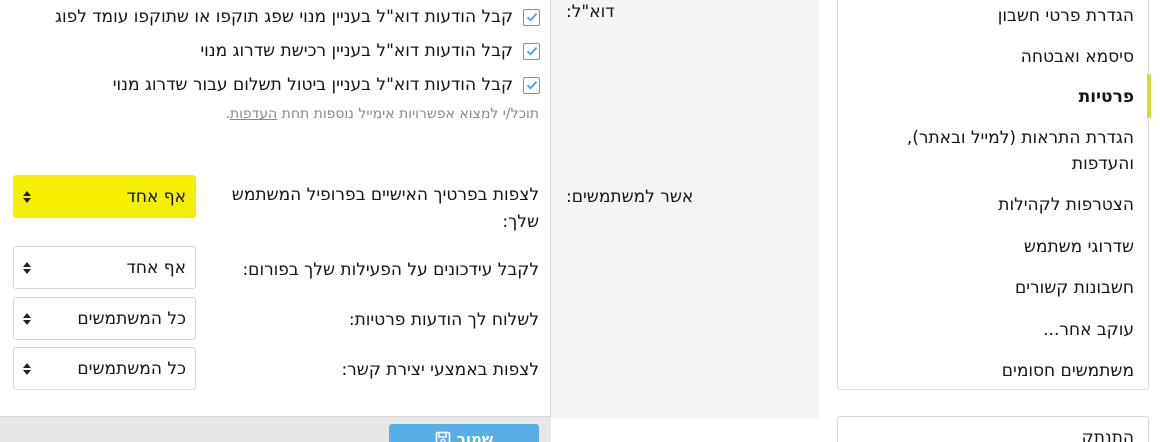  Describe the element at coordinates (1077, 57) in the screenshot. I see `sidebar-item-password-security: סיסמא ואבטחה` at that location.